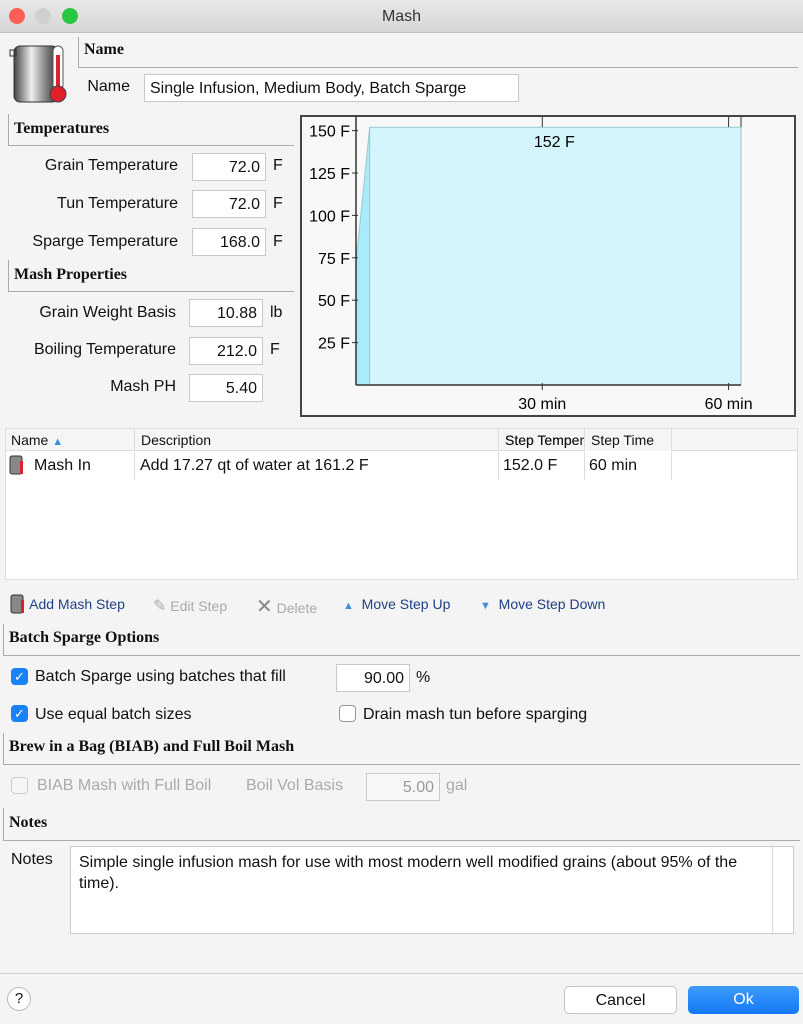 The width and height of the screenshot is (803, 1024). I want to click on batch-sparge-checkbox: ✓, so click(19, 676).